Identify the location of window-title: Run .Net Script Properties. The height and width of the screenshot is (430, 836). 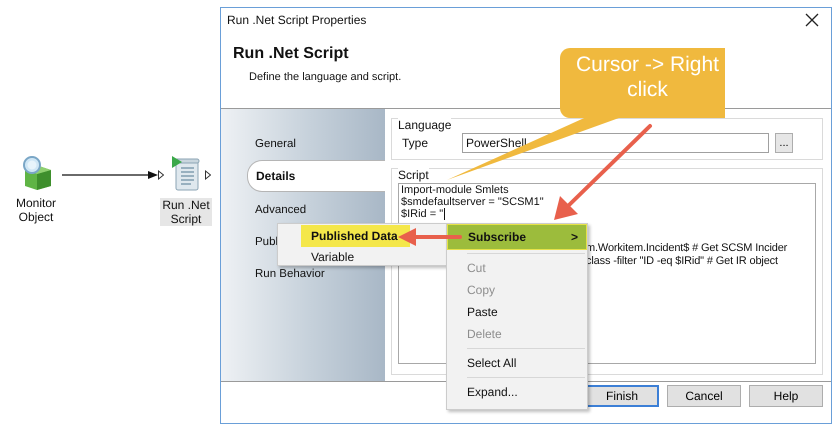
(296, 20).